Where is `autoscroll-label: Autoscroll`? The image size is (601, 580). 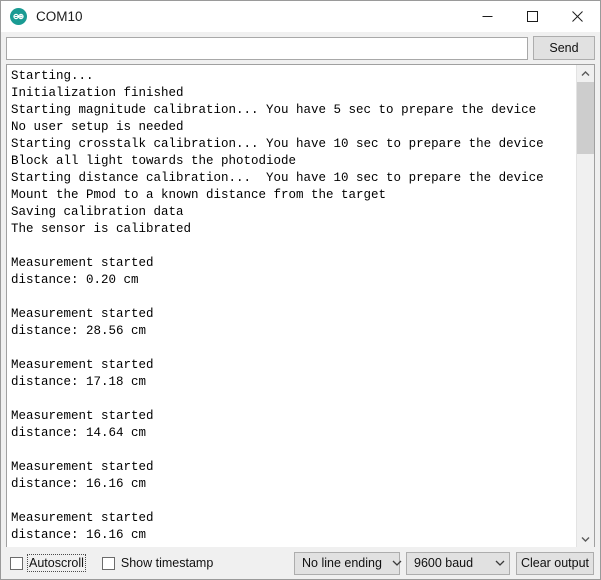 autoscroll-label: Autoscroll is located at coordinates (56, 563).